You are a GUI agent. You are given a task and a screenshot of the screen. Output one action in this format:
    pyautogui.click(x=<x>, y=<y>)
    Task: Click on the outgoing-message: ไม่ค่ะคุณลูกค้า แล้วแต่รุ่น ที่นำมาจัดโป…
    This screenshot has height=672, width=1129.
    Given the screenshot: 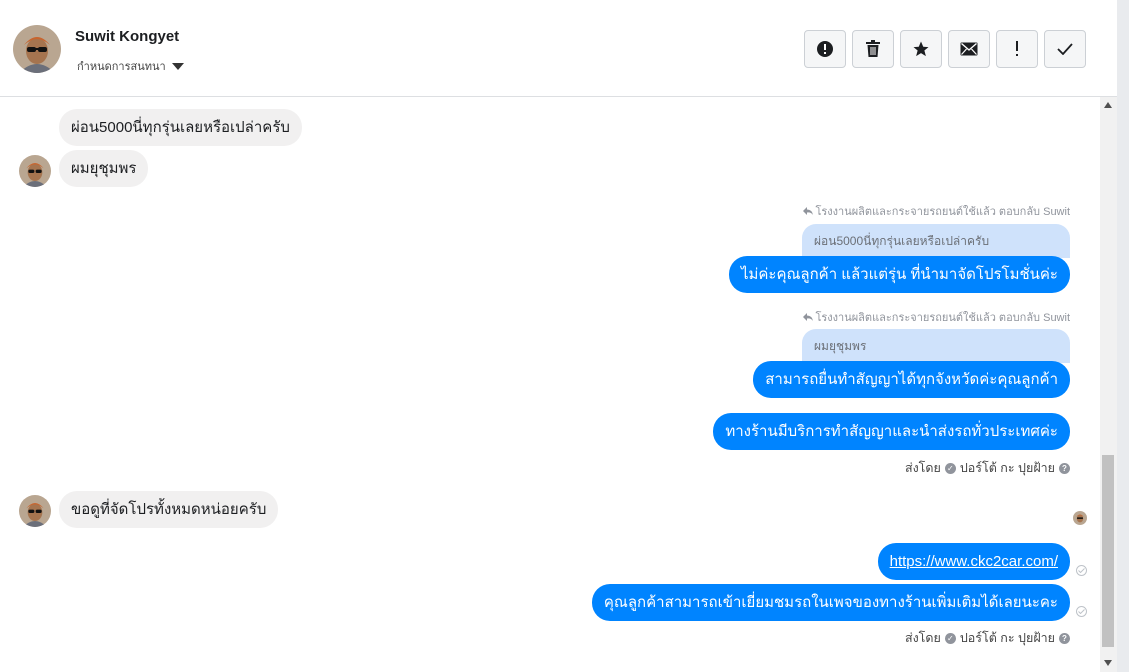 What is the action you would take?
    pyautogui.click(x=899, y=274)
    